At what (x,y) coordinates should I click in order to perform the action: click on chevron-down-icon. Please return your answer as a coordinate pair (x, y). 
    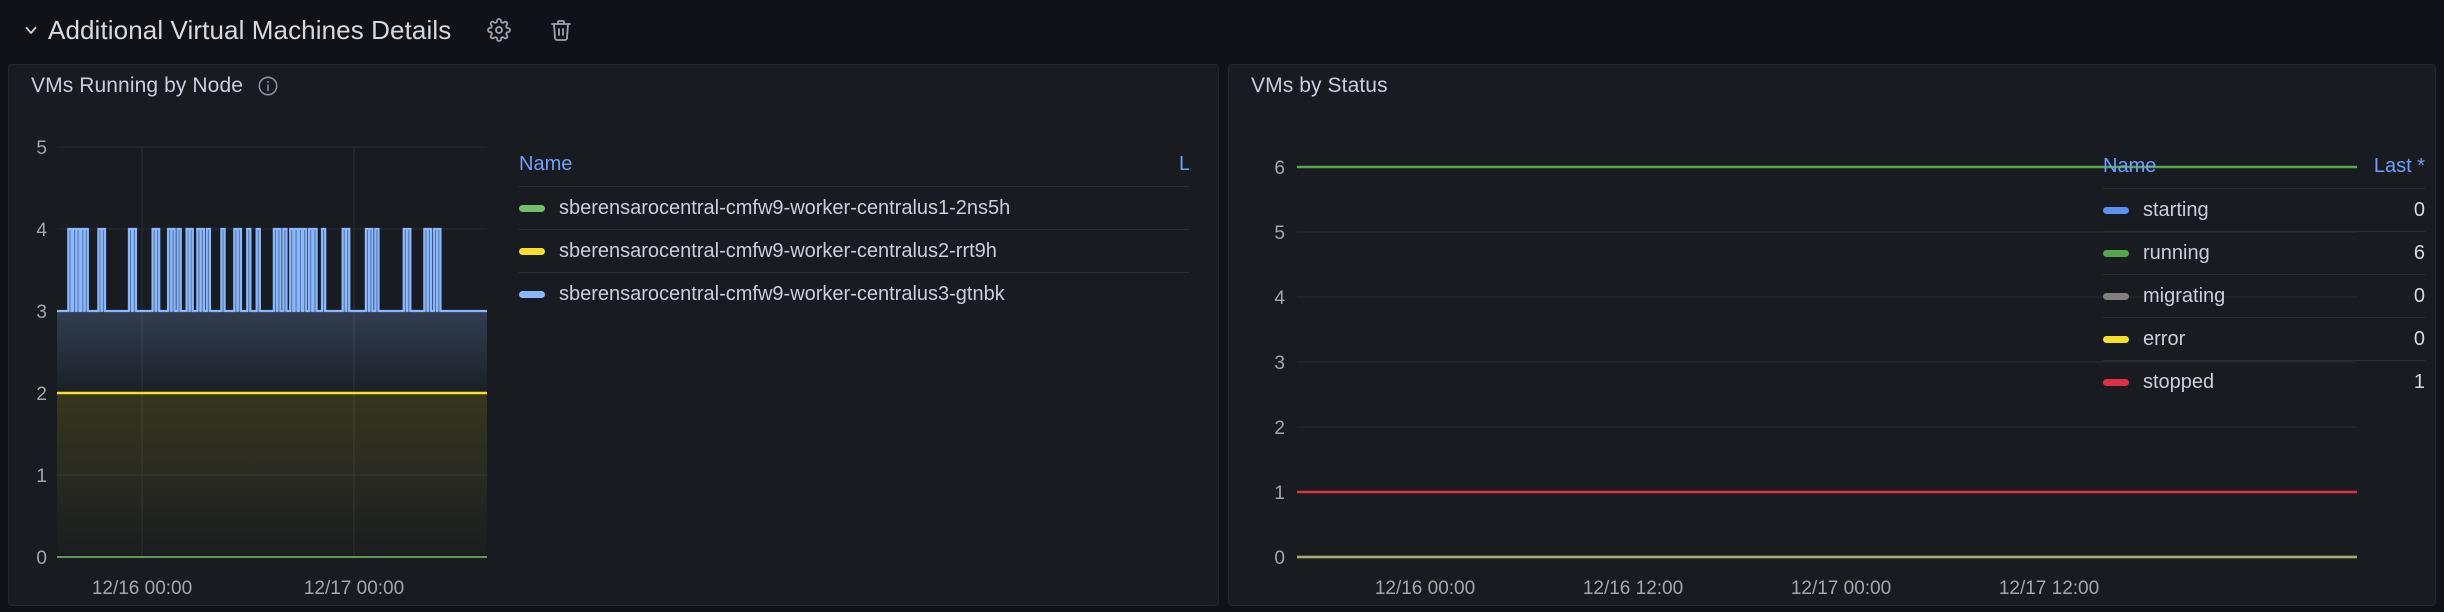
    Looking at the image, I should click on (31, 30).